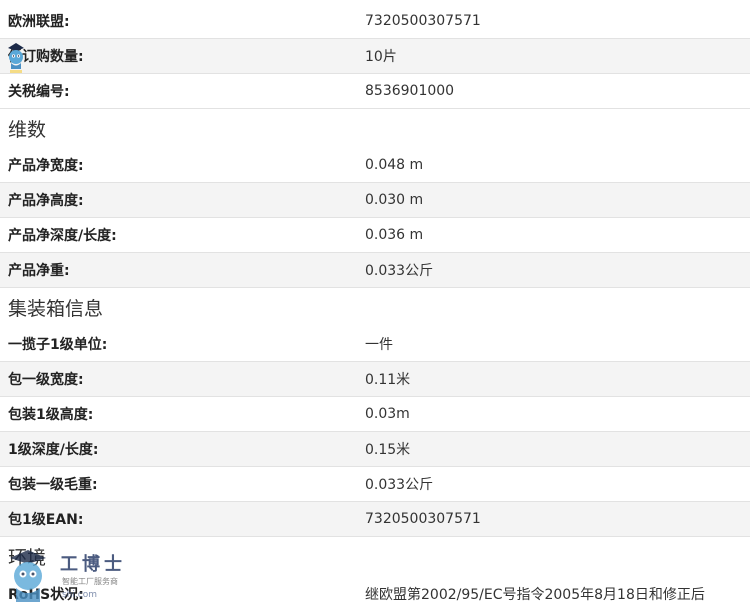  Describe the element at coordinates (381, 57) in the screenshot. I see `spec-value: 10片` at that location.